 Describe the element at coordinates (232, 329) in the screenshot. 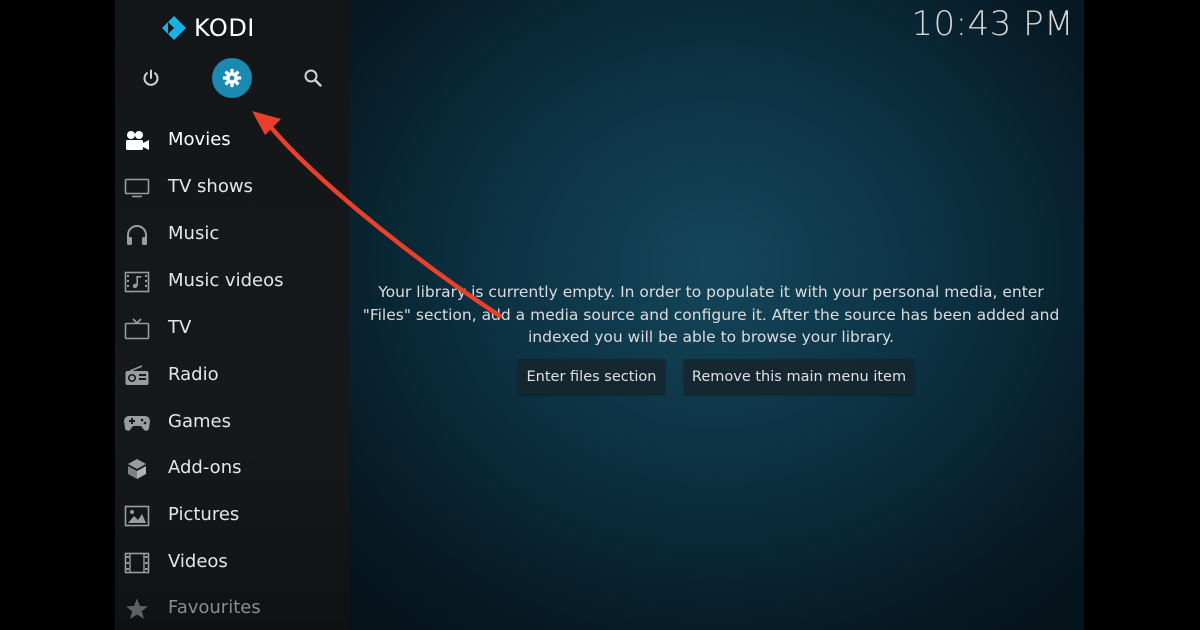

I see `menu-item-tv: TV` at that location.